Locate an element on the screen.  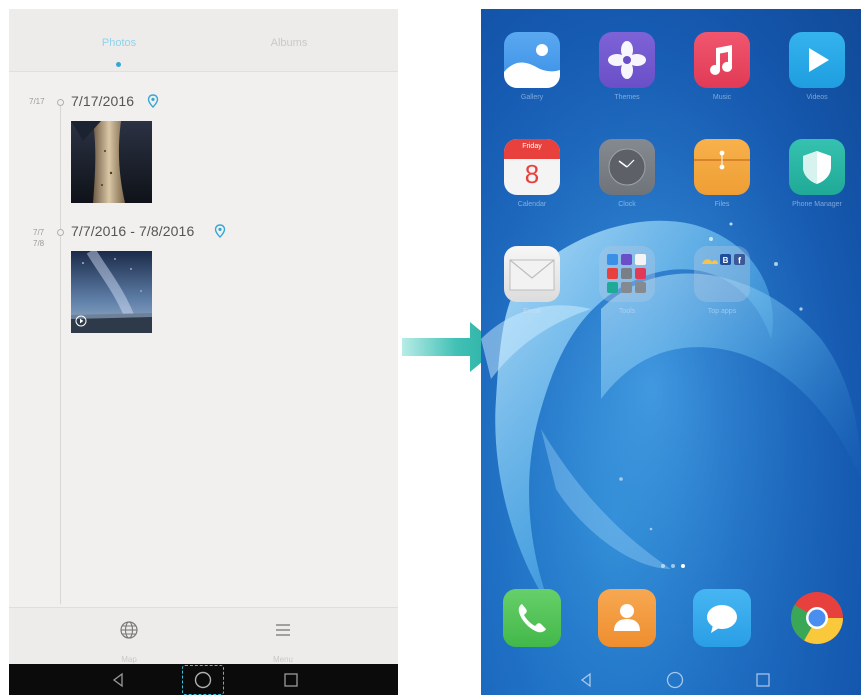
tab-albums: Albums is located at coordinates (289, 43).